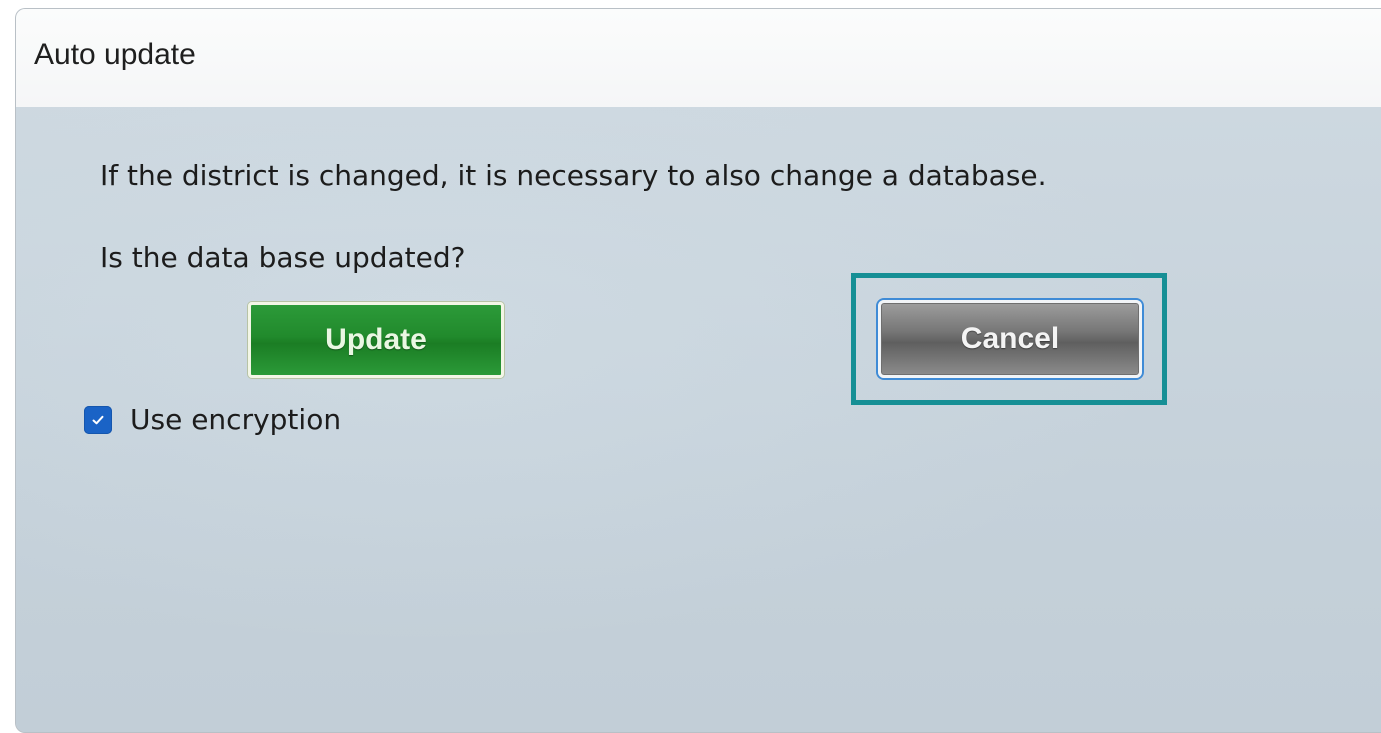  Describe the element at coordinates (115, 54) in the screenshot. I see `dialog-title: Auto update` at that location.